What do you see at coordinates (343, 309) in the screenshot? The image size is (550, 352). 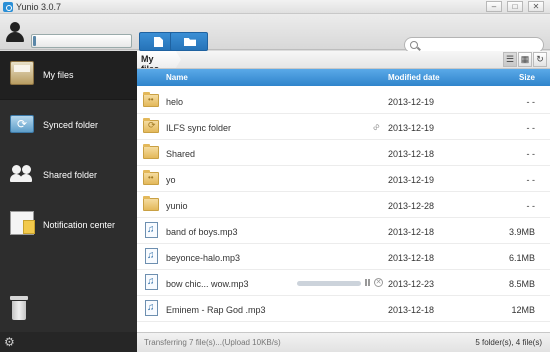 I see `table-row: Eminem - Rap God .mp3 2013-12-18 12MB` at bounding box center [343, 309].